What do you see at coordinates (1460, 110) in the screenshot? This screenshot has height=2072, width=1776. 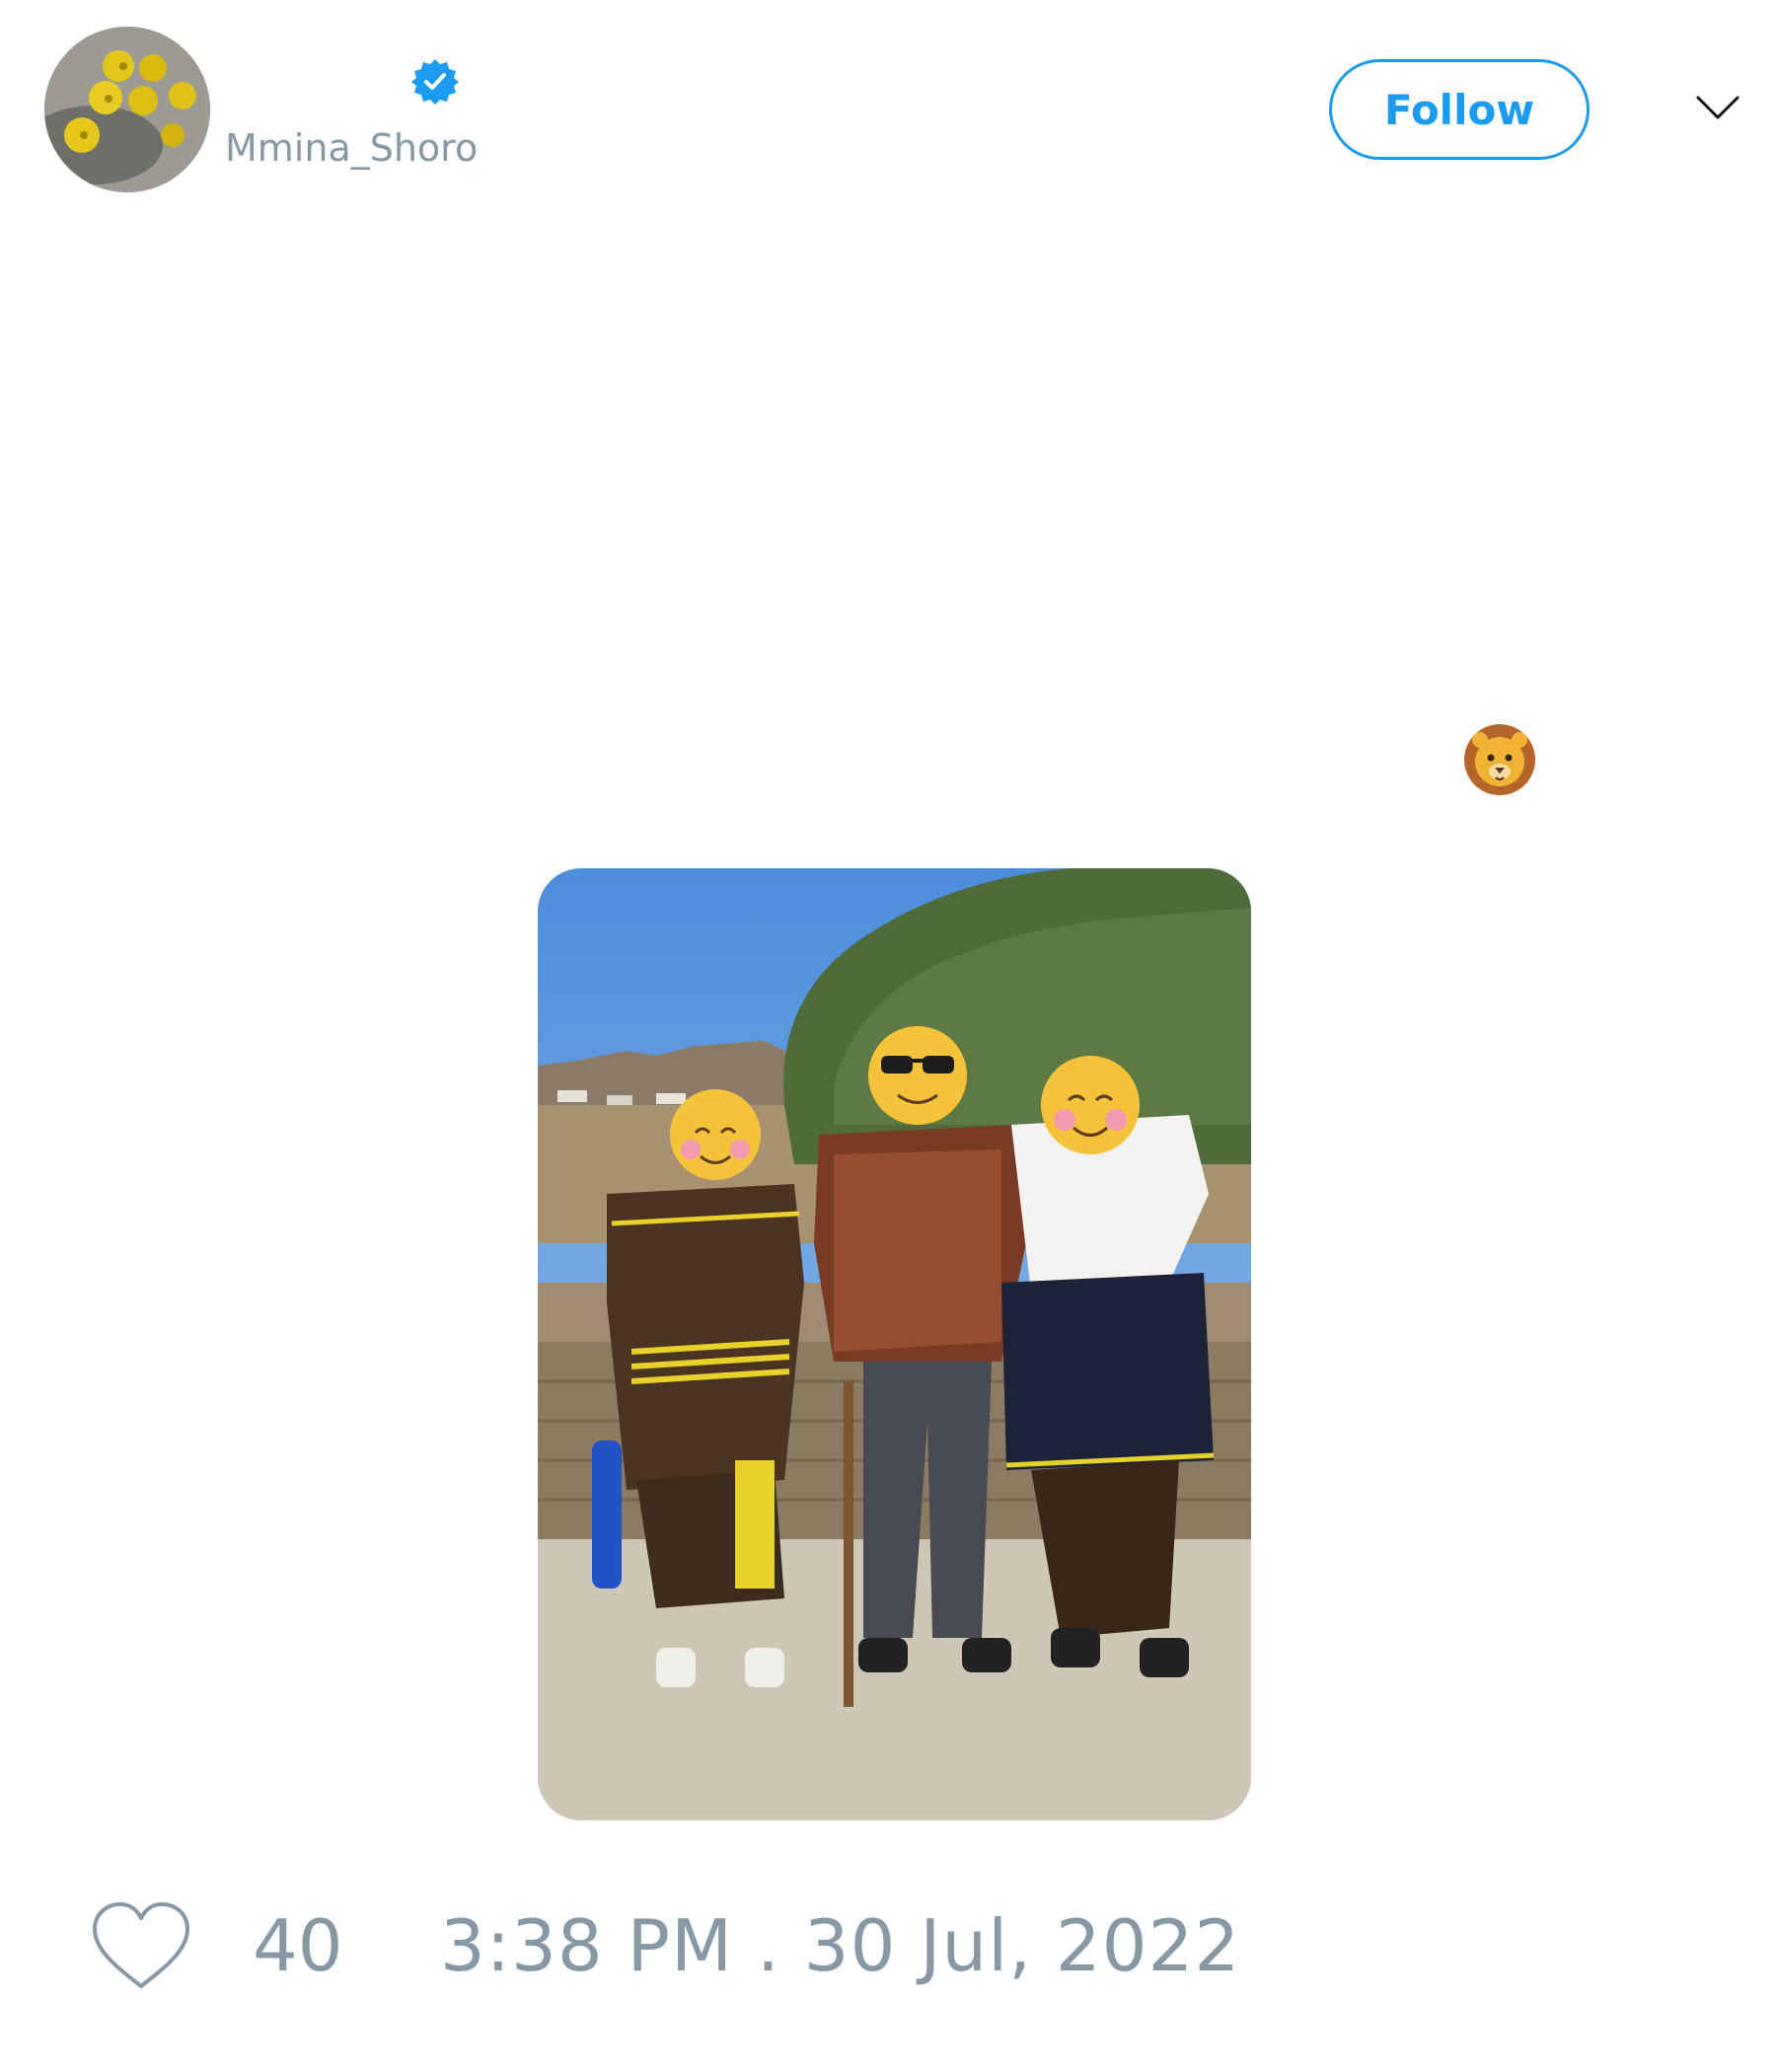 I see `follow-button: Follow` at bounding box center [1460, 110].